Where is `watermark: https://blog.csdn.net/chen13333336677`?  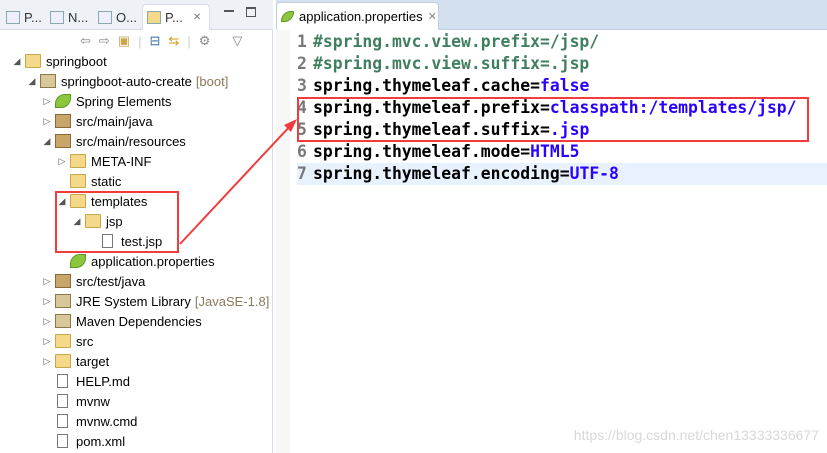 watermark: https://blog.csdn.net/chen13333336677 is located at coordinates (696, 435).